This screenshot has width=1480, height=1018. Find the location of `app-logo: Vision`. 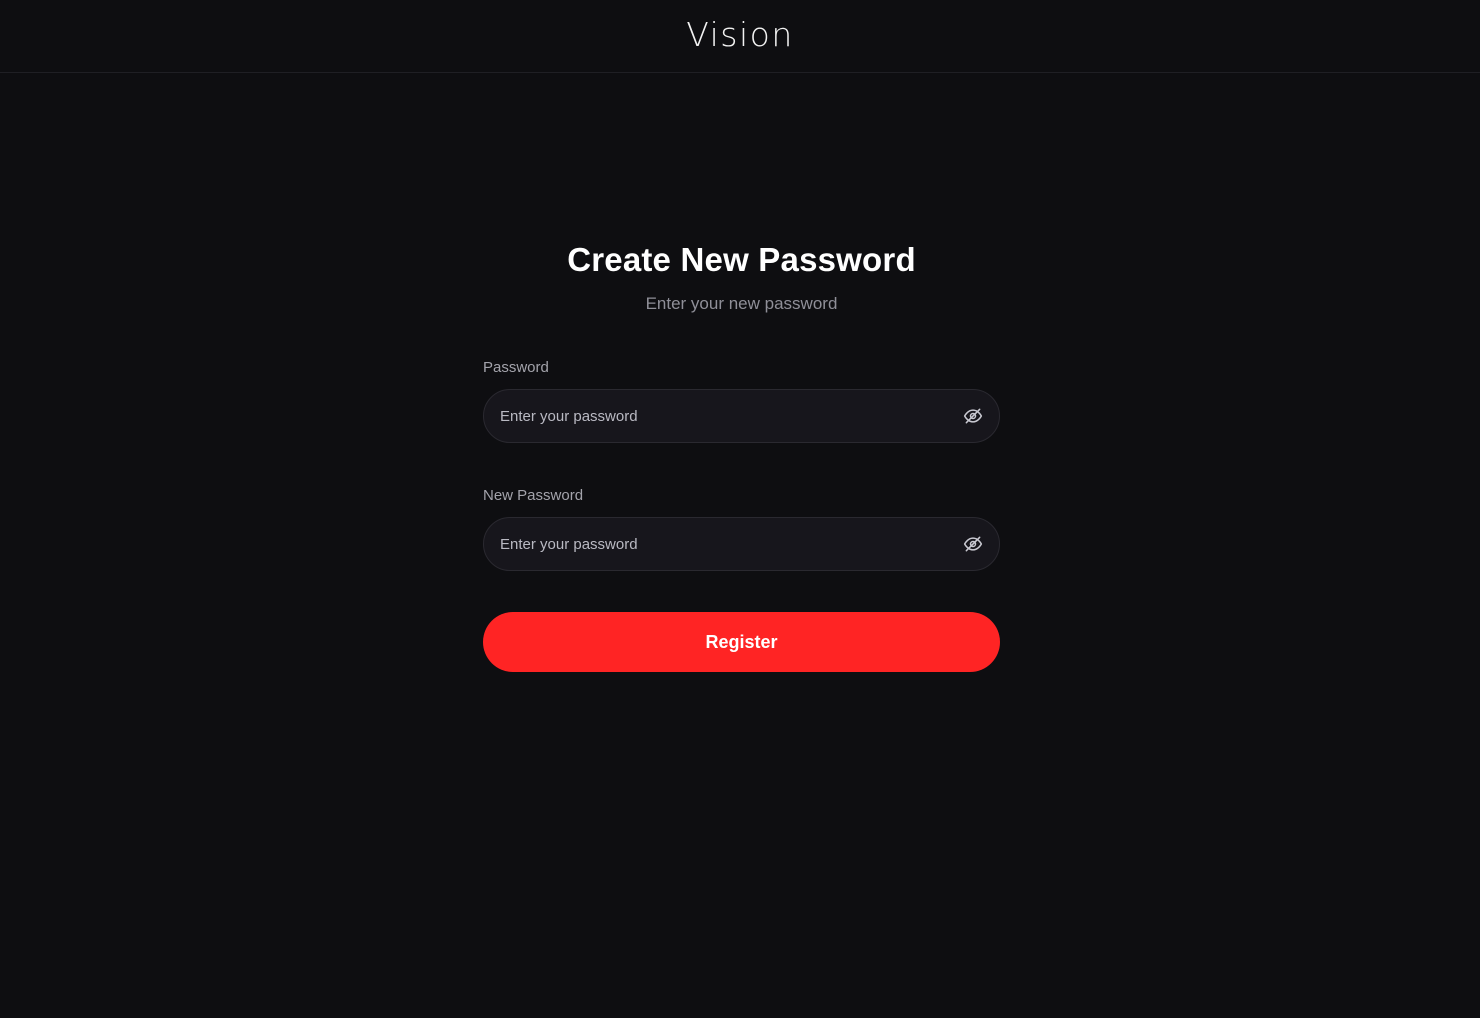

app-logo: Vision is located at coordinates (739, 34).